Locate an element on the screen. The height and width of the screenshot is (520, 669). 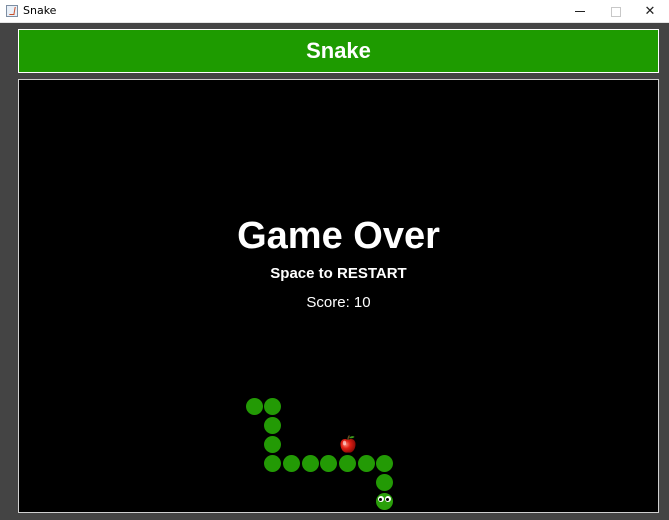
header-title: Snake is located at coordinates (338, 50).